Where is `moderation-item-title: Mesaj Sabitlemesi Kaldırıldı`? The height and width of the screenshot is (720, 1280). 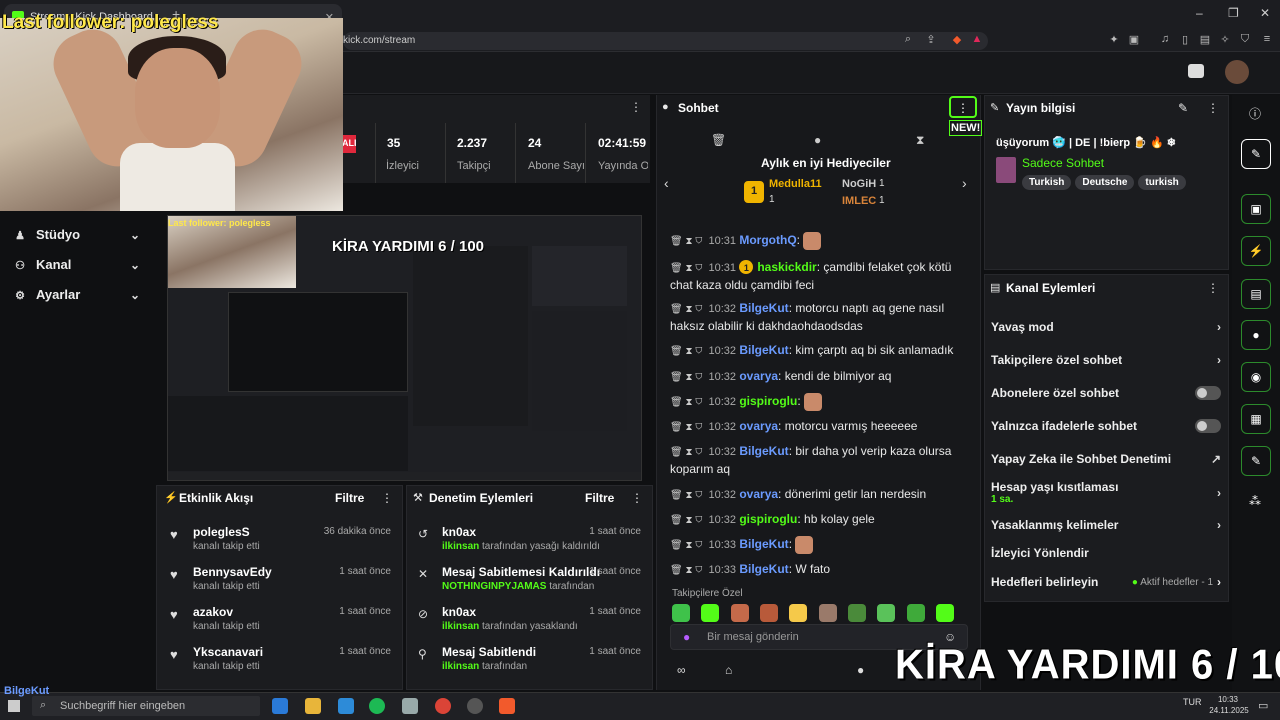
moderation-item-title: Mesaj Sabitlemesi Kaldırıldı is located at coordinates (521, 572).